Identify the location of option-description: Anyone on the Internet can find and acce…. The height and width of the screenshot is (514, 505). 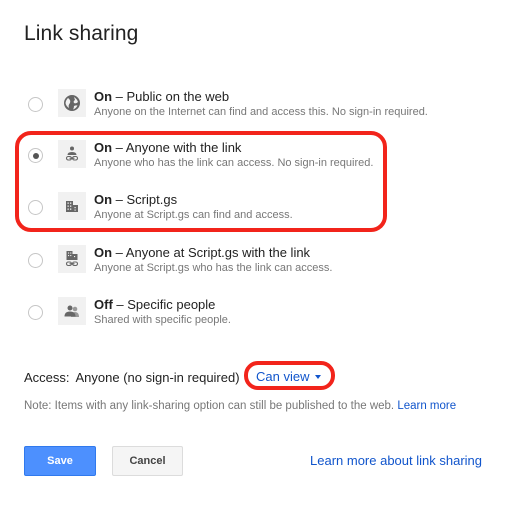
(261, 112).